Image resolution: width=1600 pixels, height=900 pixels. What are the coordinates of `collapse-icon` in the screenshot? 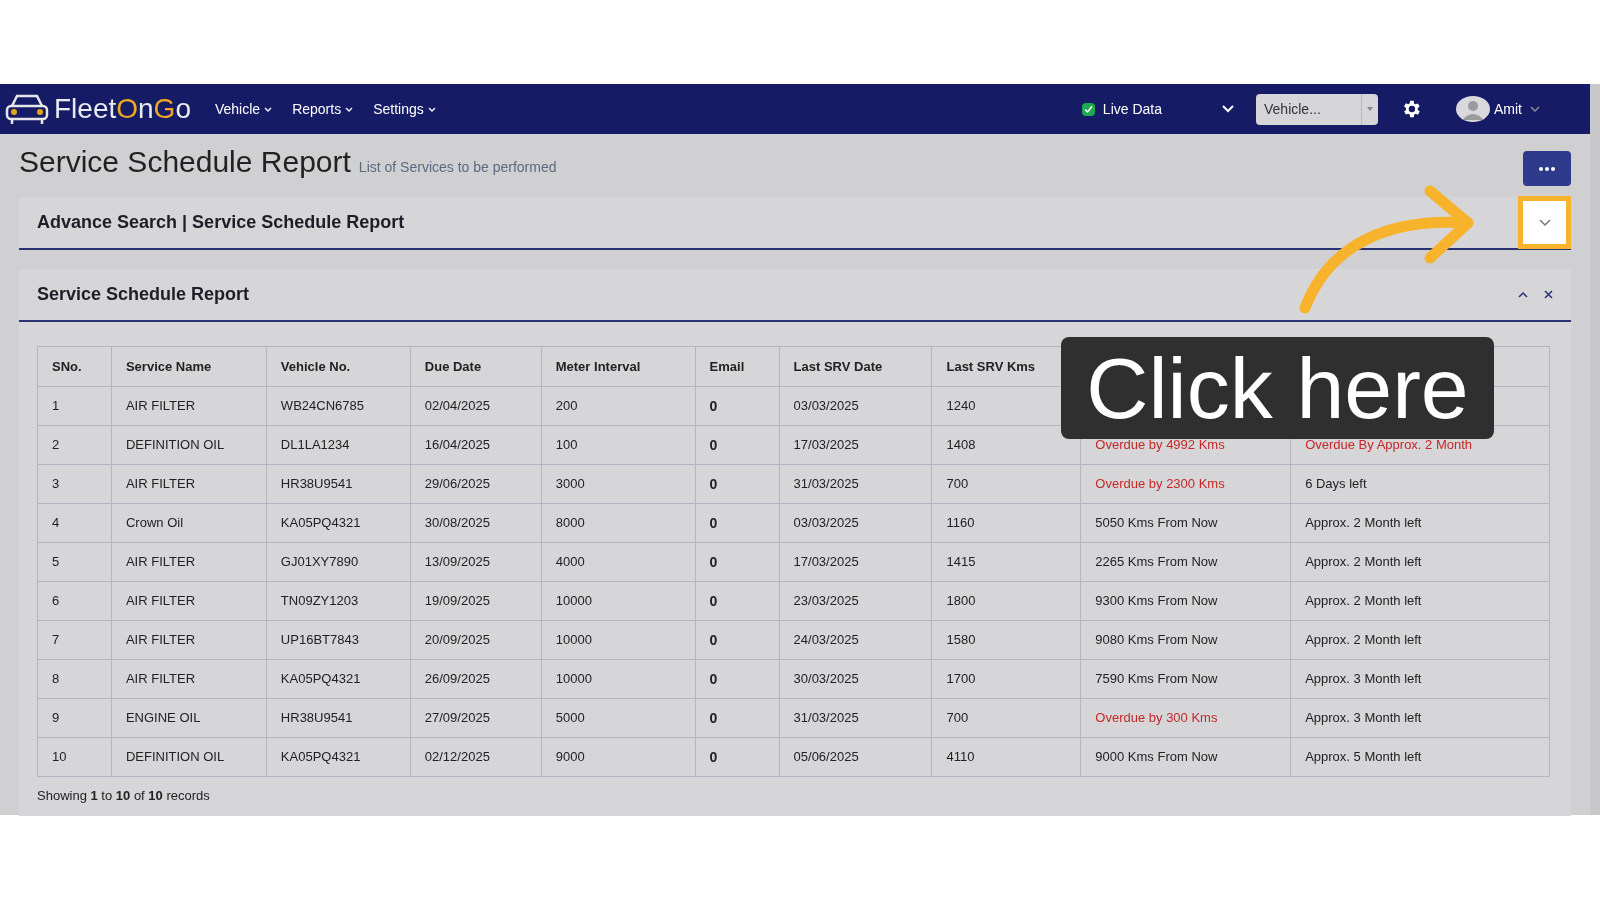 It's located at (1523, 294).